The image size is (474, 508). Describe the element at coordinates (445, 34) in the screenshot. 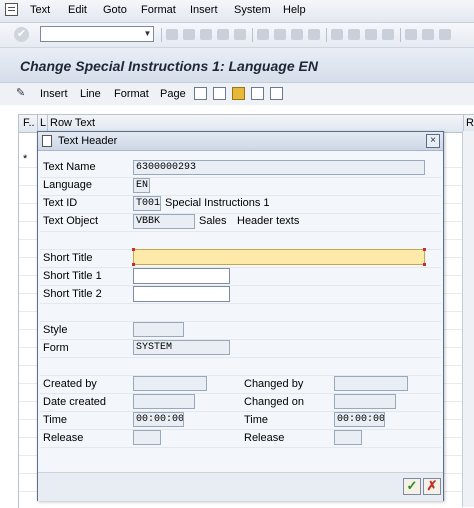

I see `customize-layout-icon` at that location.